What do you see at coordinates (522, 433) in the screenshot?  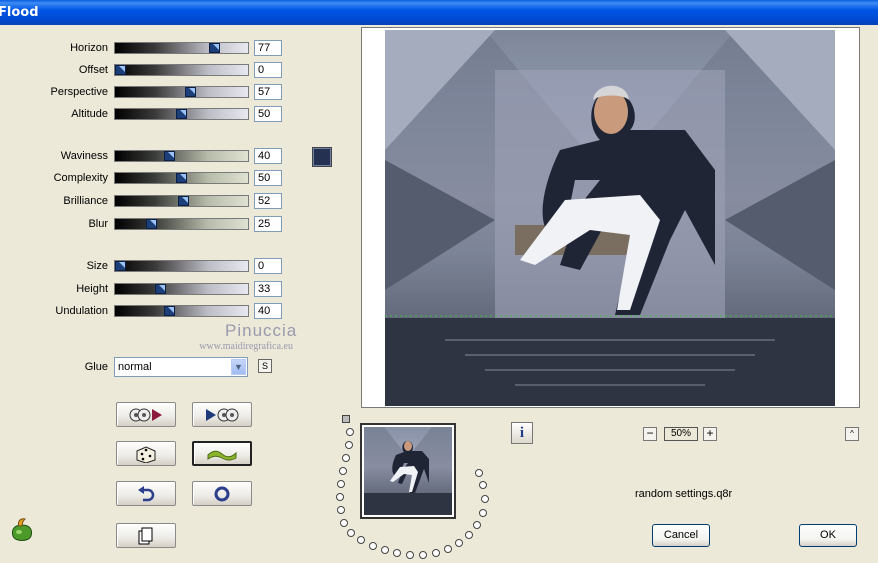 I see `info-button: i` at bounding box center [522, 433].